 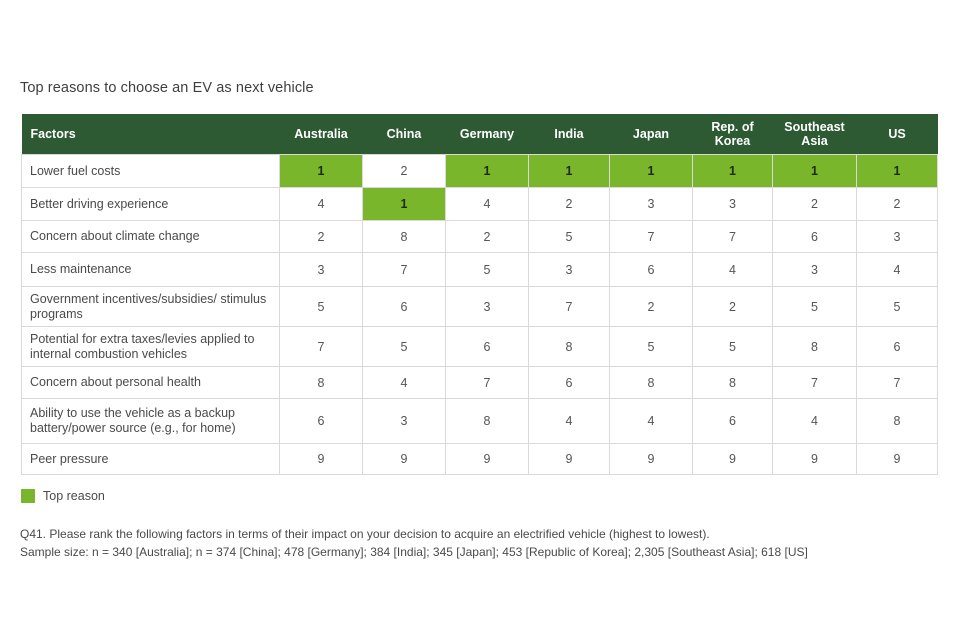 I want to click on rank-cell-australia: 5, so click(x=321, y=306).